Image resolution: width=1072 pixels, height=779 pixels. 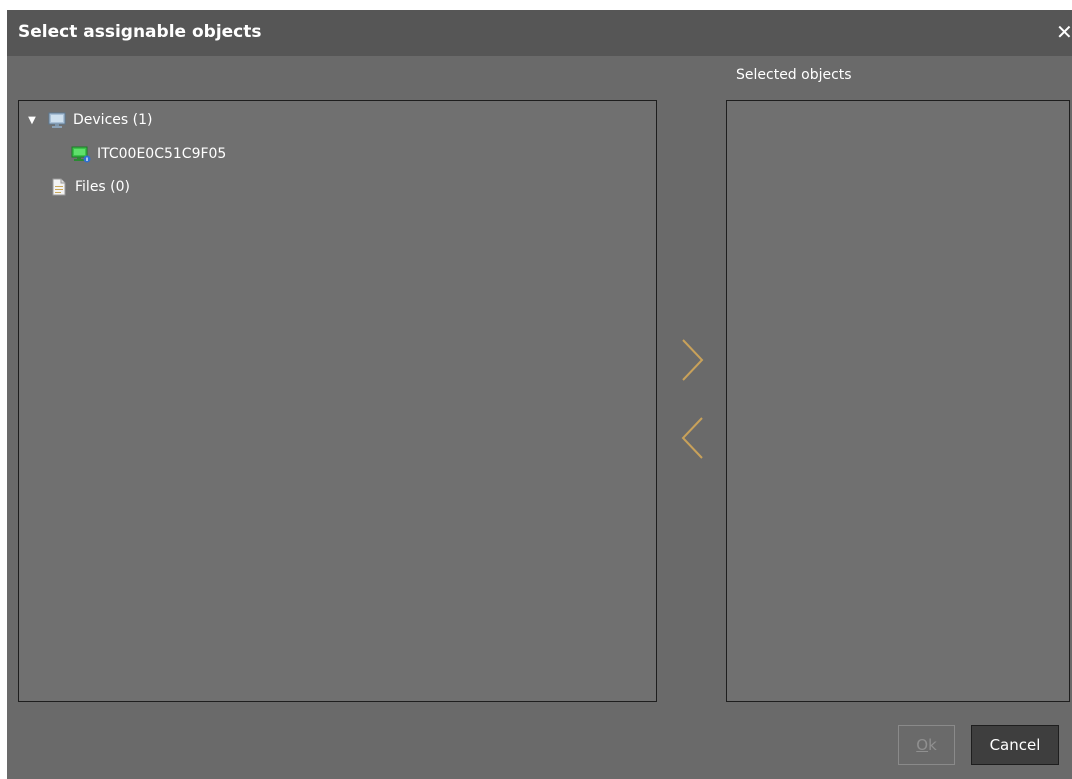 I want to click on file-icon, so click(x=59, y=187).